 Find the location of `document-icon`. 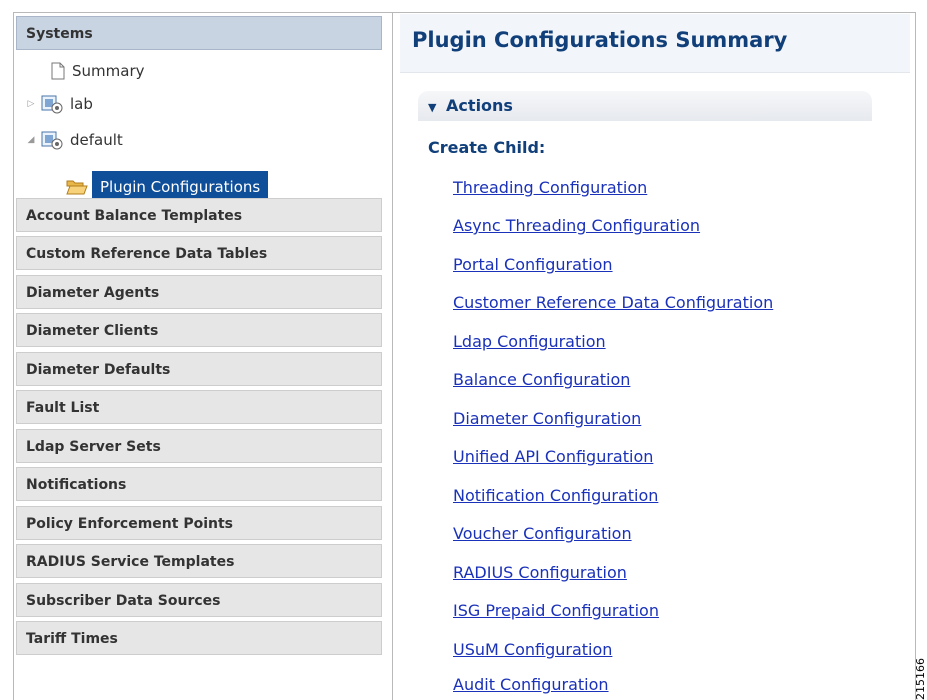

document-icon is located at coordinates (58, 71).